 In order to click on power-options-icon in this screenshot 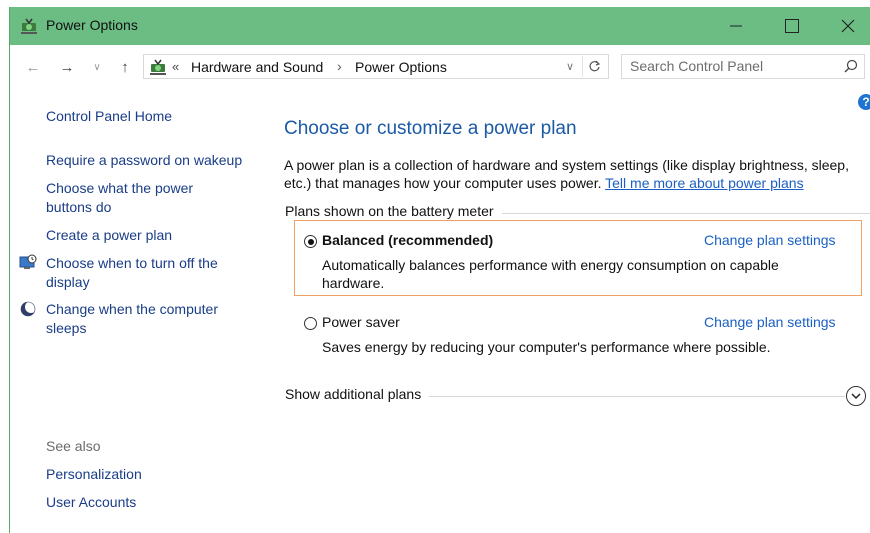, I will do `click(29, 26)`.